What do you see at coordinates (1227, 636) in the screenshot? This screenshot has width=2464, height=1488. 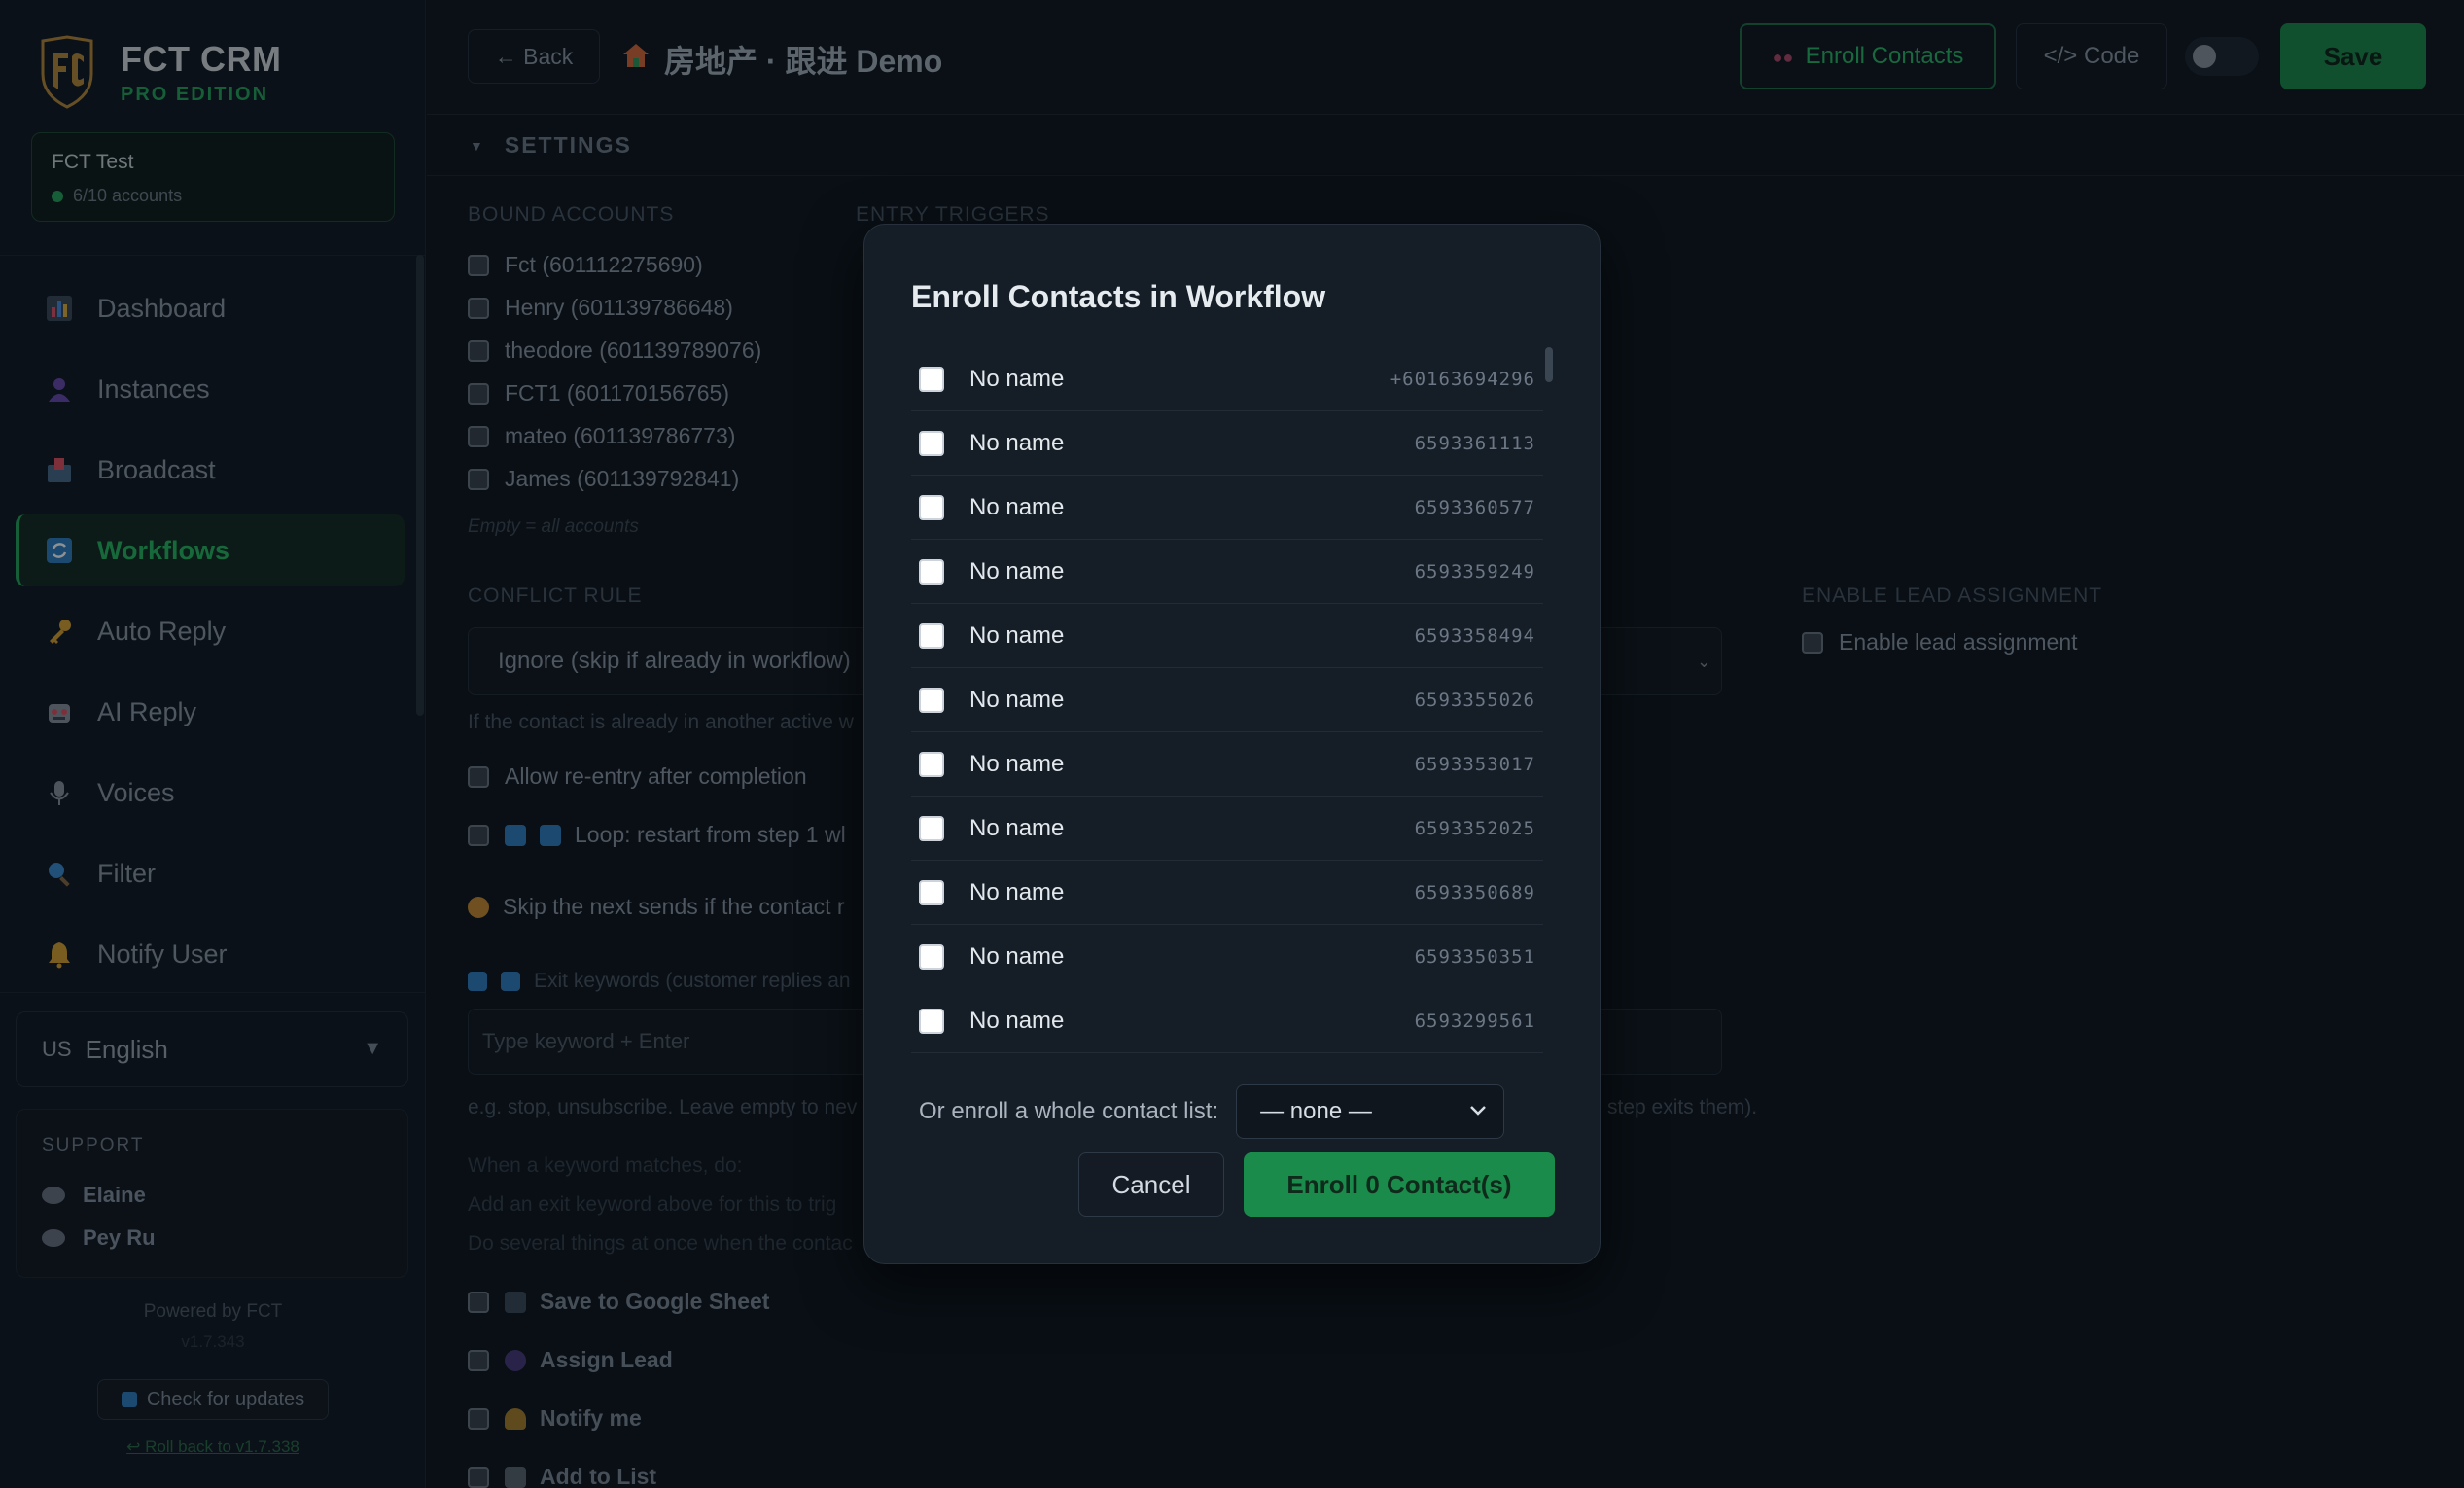 I see `contact-row: No name 6593358494` at bounding box center [1227, 636].